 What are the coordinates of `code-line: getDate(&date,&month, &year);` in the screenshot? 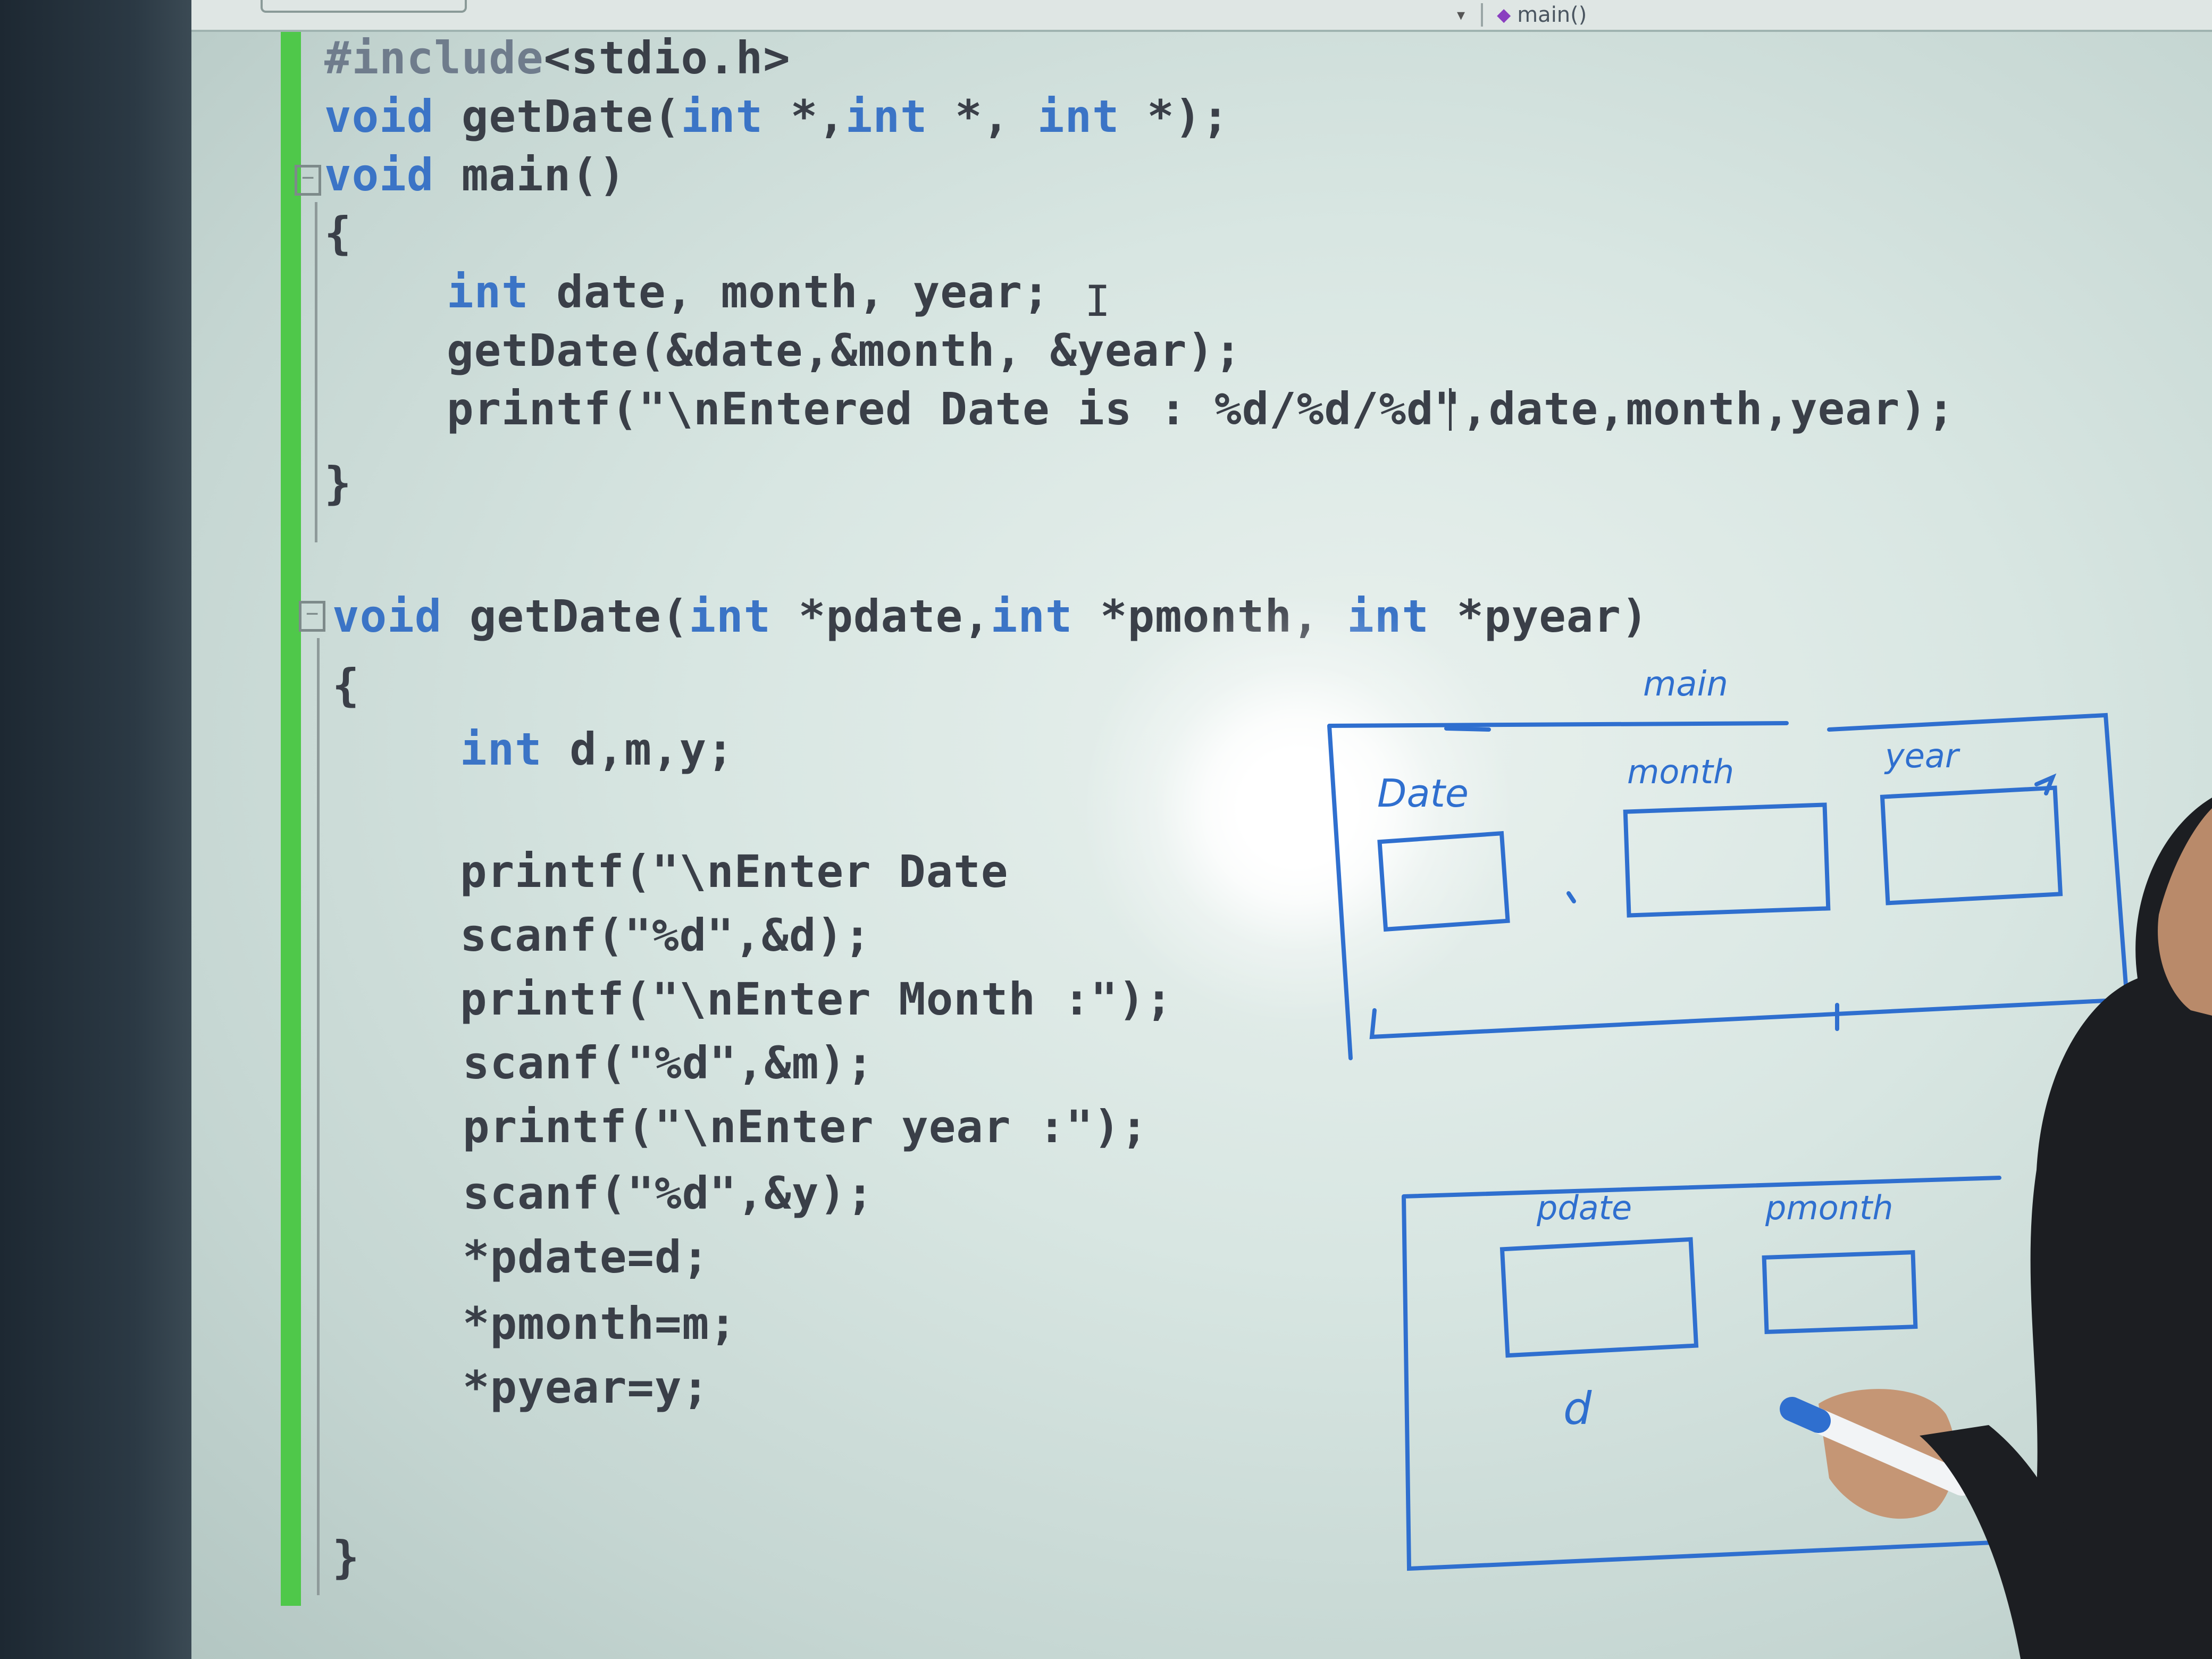 It's located at (844, 350).